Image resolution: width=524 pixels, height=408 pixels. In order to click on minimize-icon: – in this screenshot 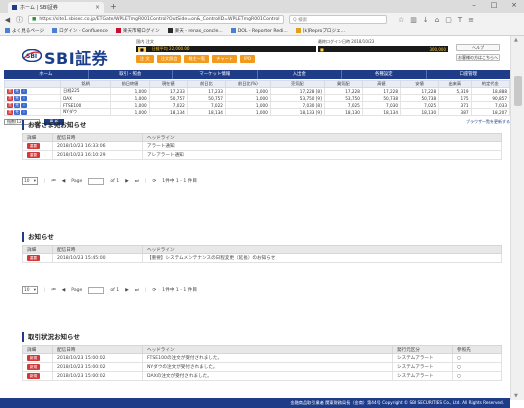, I will do `click(474, 5)`.